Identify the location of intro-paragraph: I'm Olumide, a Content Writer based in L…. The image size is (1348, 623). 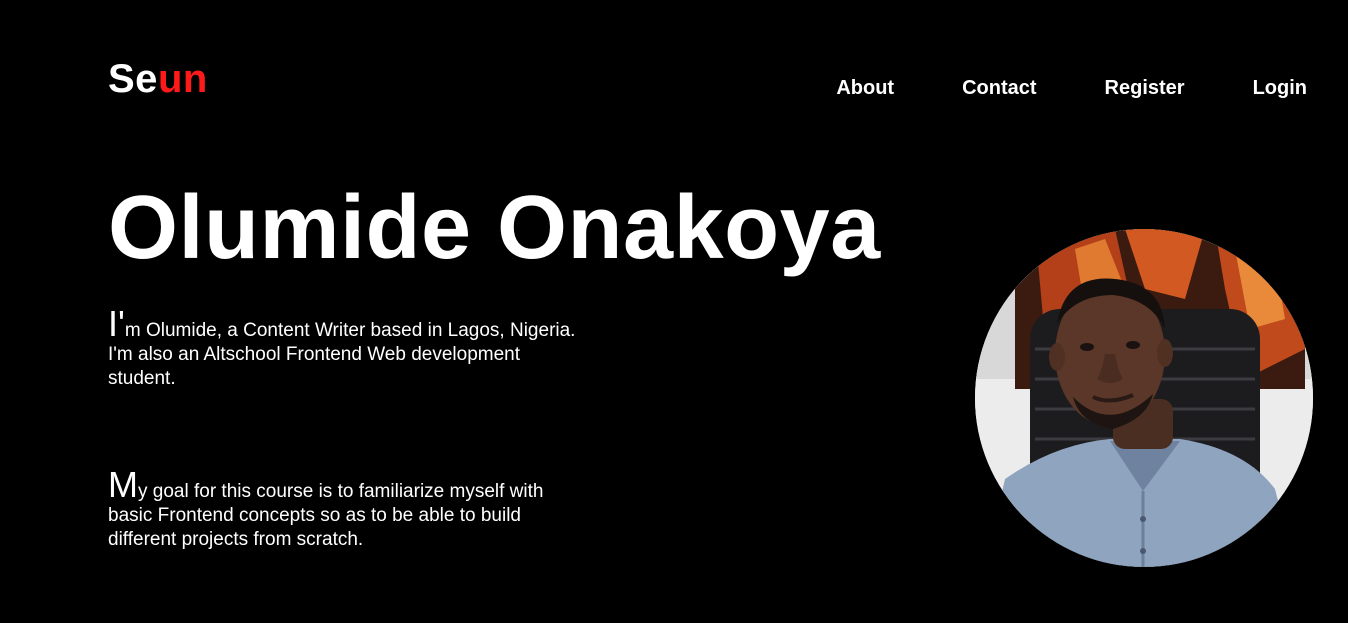
(343, 348).